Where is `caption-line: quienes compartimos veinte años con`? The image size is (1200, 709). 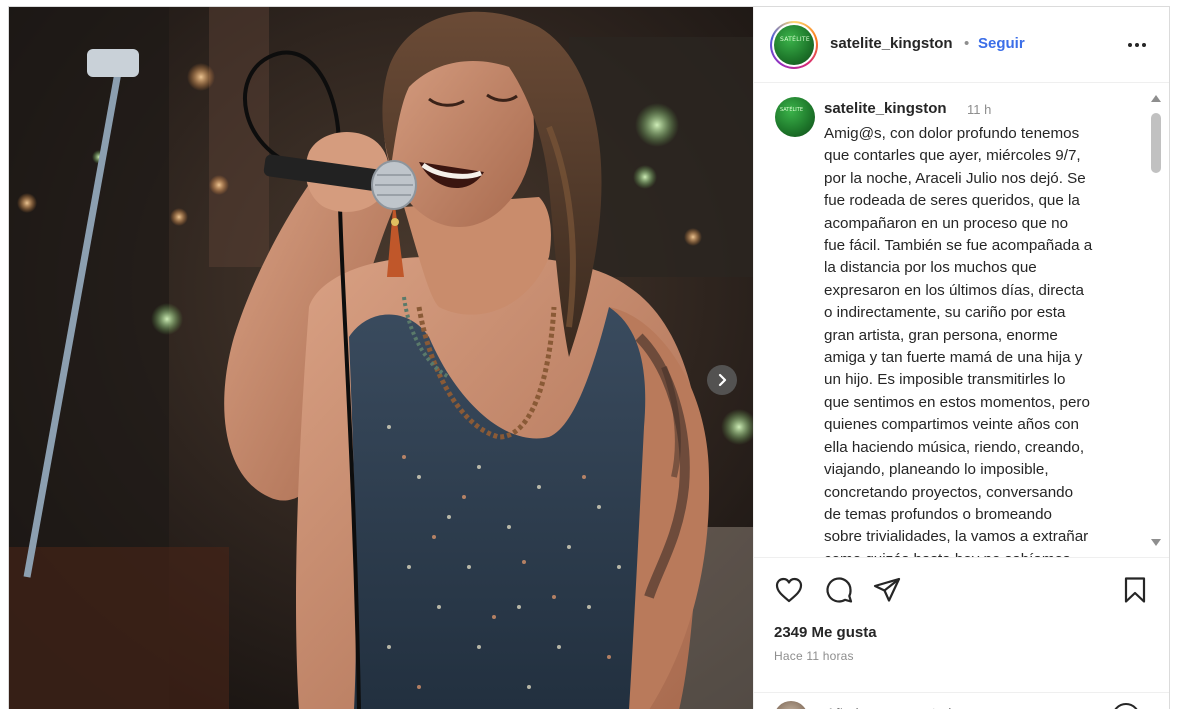 caption-line: quienes compartimos veinte años con is located at coordinates (951, 425).